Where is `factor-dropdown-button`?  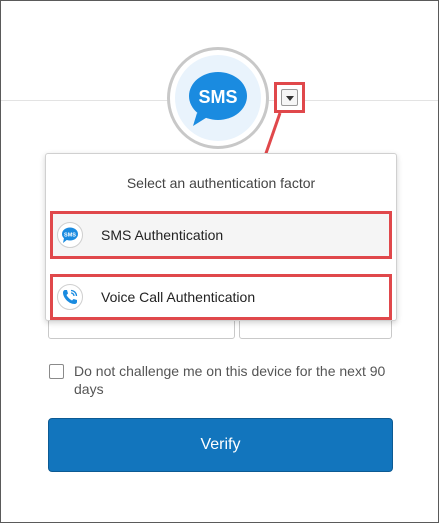
factor-dropdown-button is located at coordinates (289, 97).